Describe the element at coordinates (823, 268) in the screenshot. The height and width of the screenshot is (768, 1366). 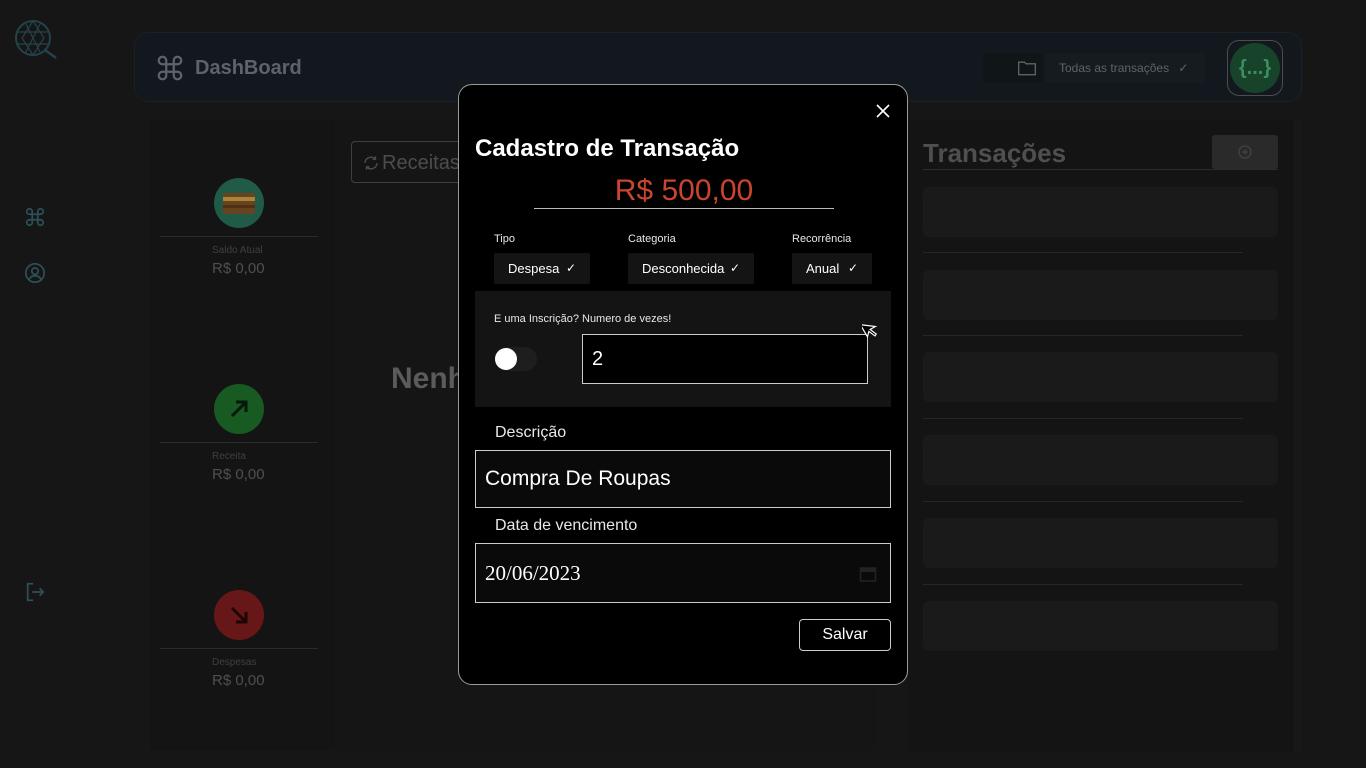
I see `recorrencia-value: Anual` at that location.